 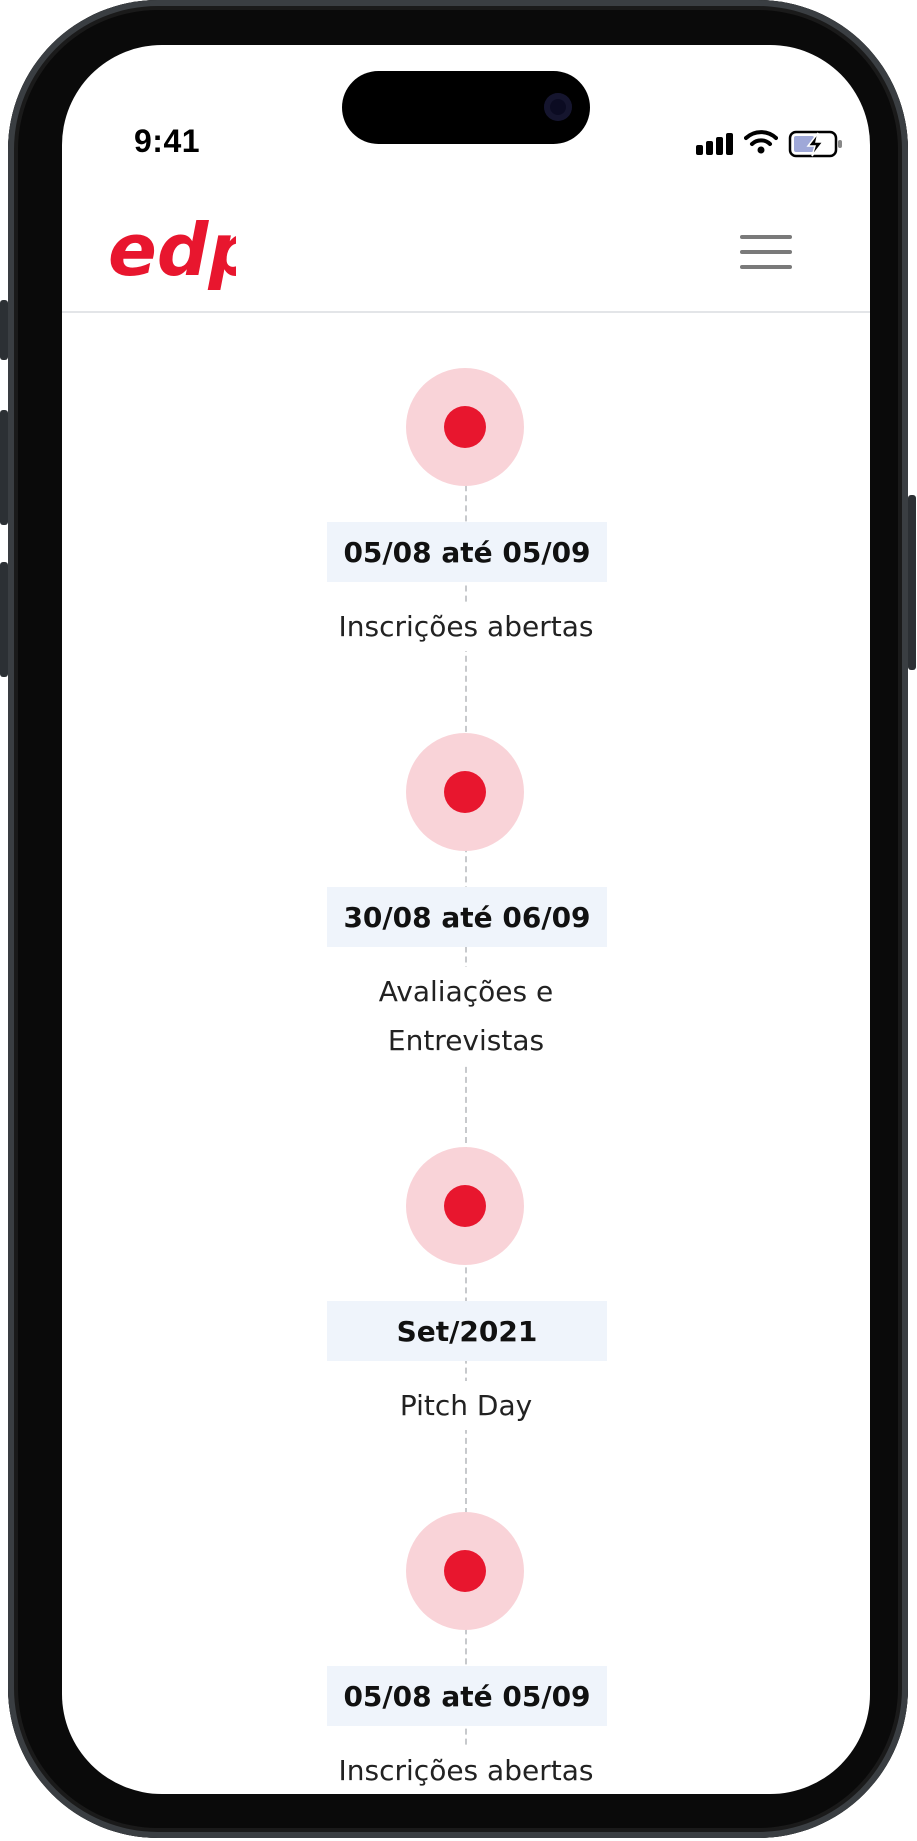 I want to click on volume-down-button, so click(x=4, y=619).